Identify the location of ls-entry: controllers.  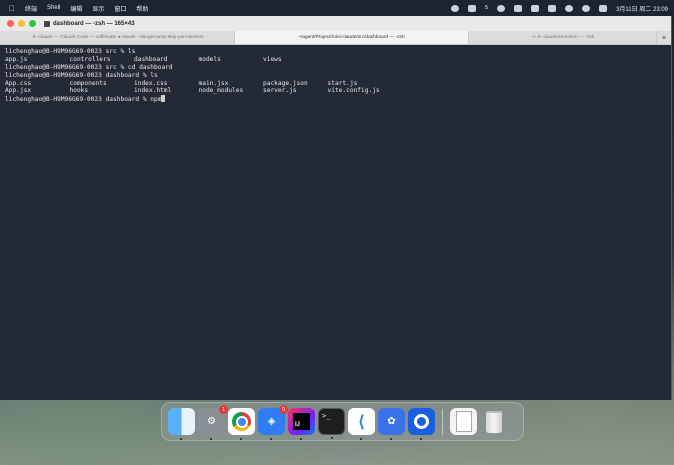
(90, 59).